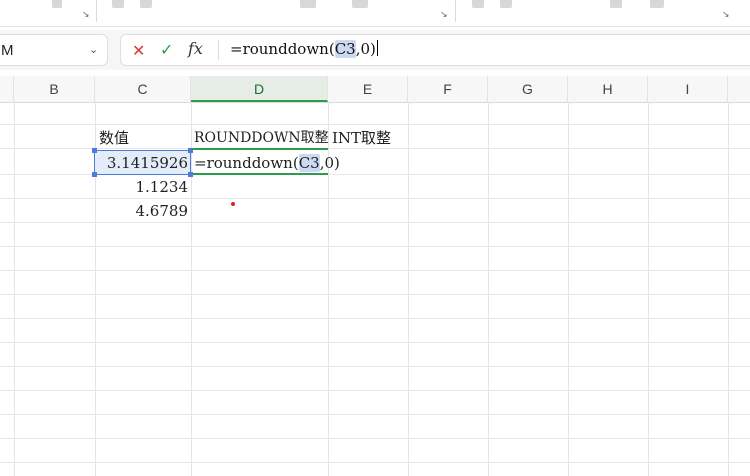 The image size is (750, 476). What do you see at coordinates (261, 138) in the screenshot?
I see `cell-d2: ROUNDDOWN取整` at bounding box center [261, 138].